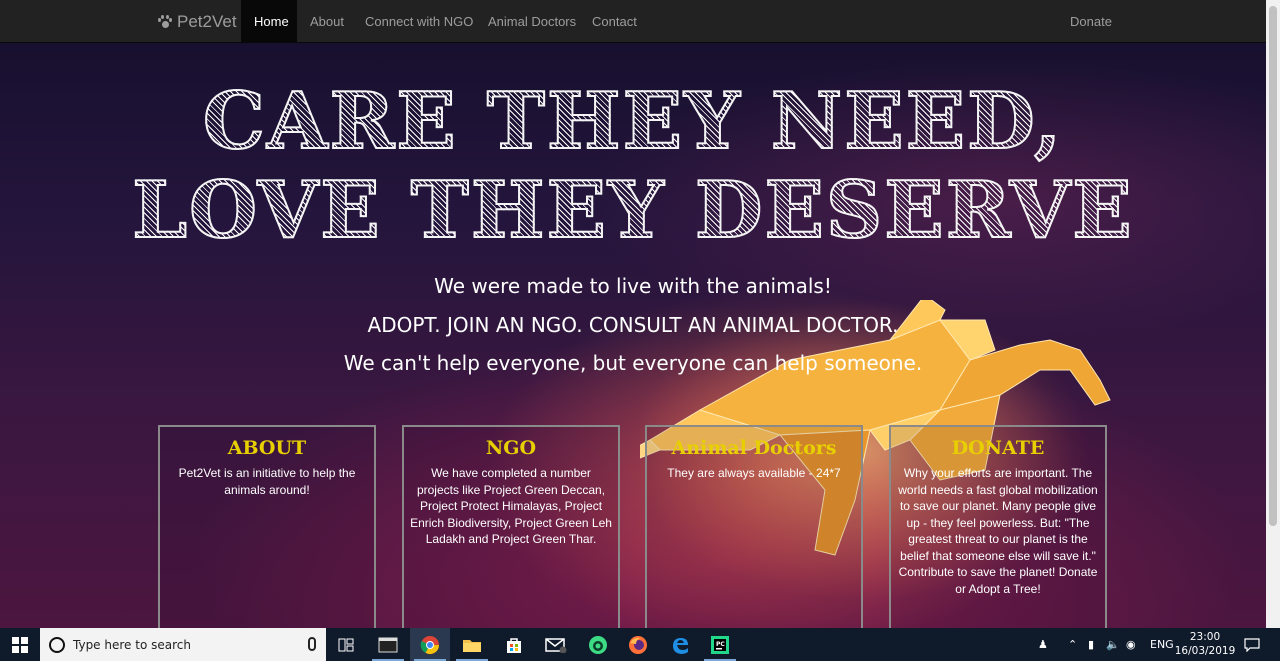  Describe the element at coordinates (754, 473) in the screenshot. I see `card-text: They are always available - 24*7` at that location.